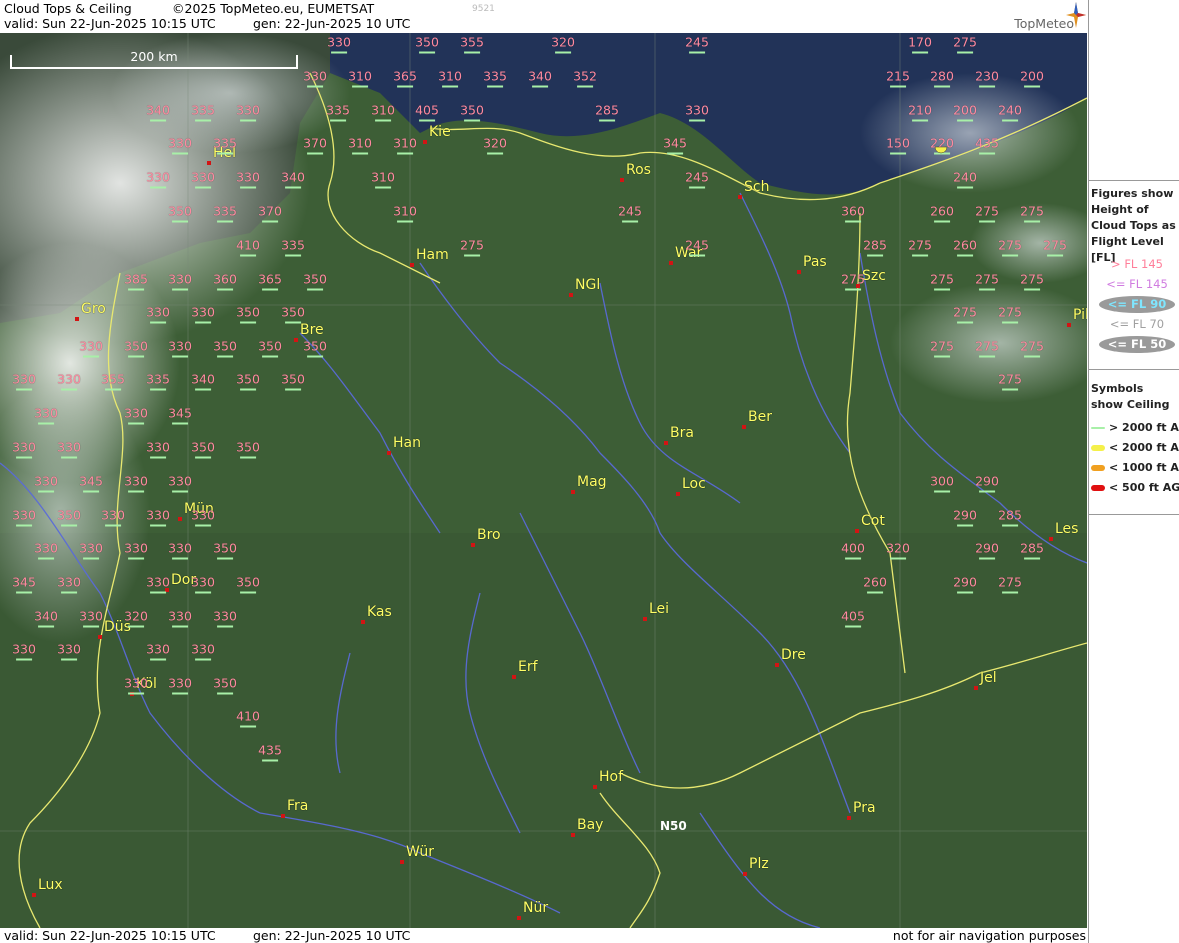 The width and height of the screenshot is (1179, 943). I want to click on cloud-top-value: 230, so click(987, 78).